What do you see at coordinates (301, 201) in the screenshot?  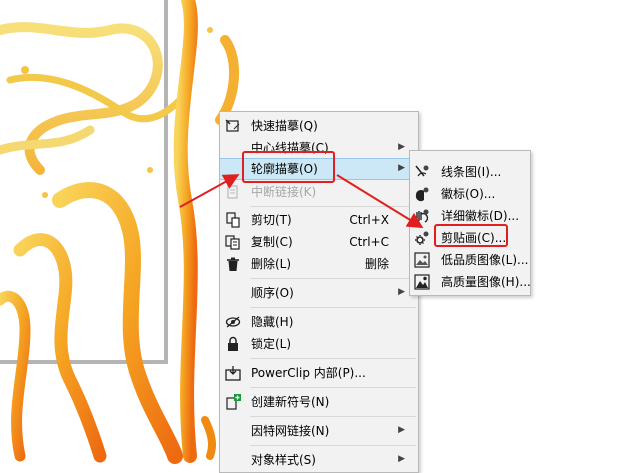 I see `annotation-arrows` at bounding box center [301, 201].